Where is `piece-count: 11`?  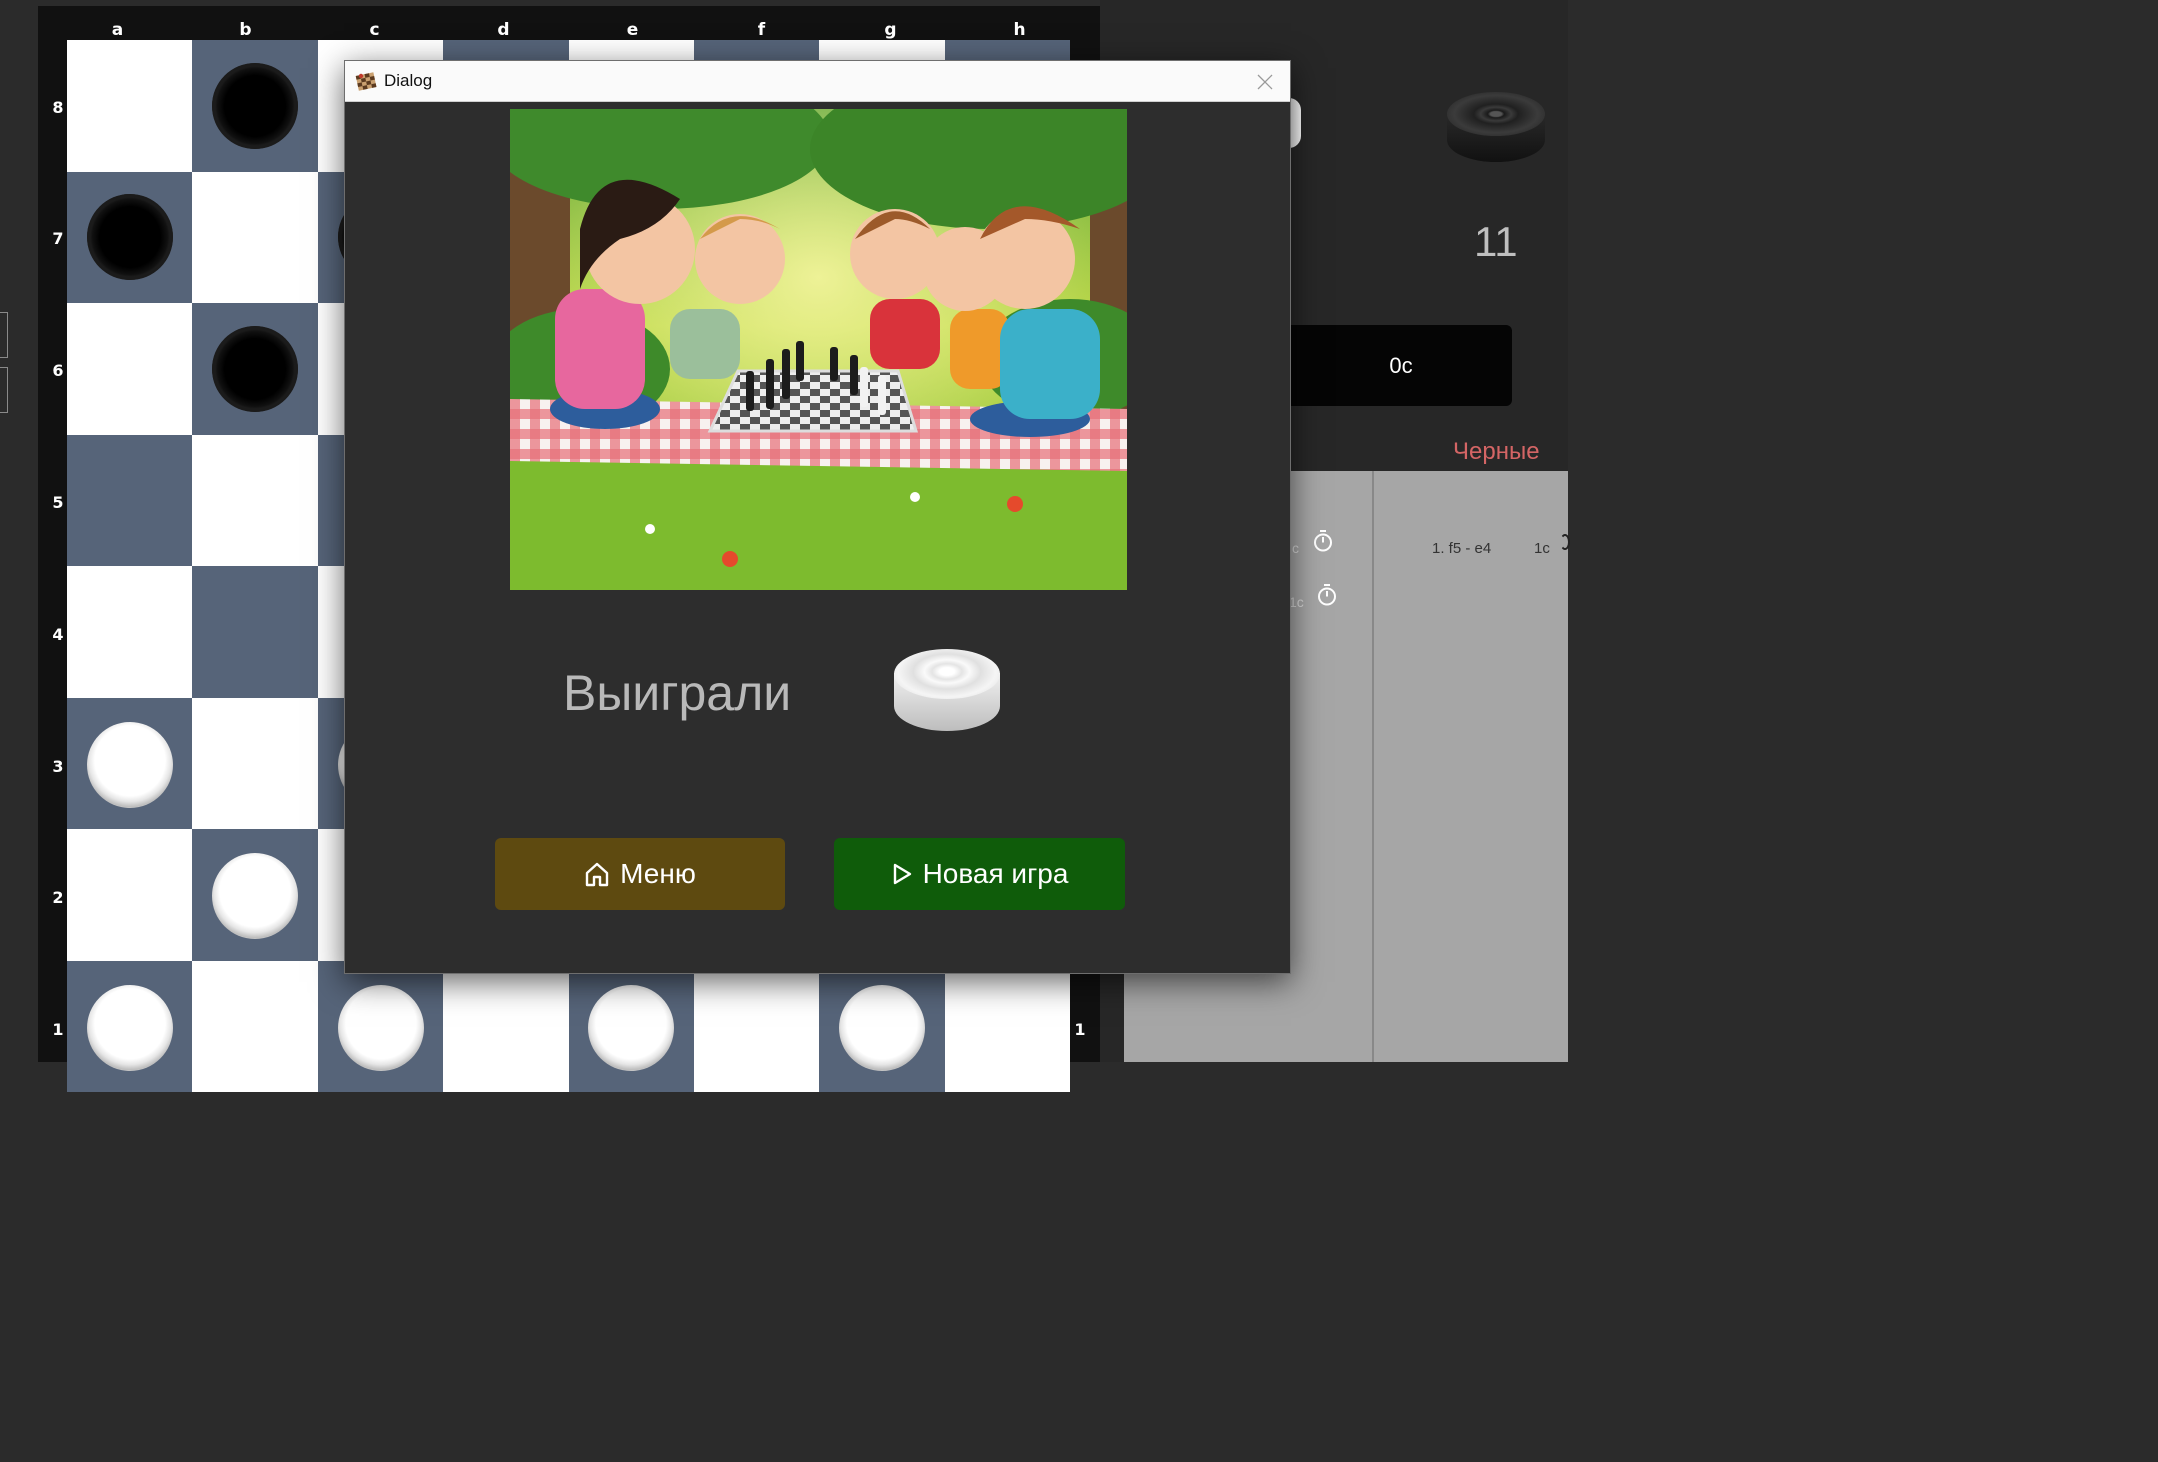
piece-count: 11 is located at coordinates (1496, 241).